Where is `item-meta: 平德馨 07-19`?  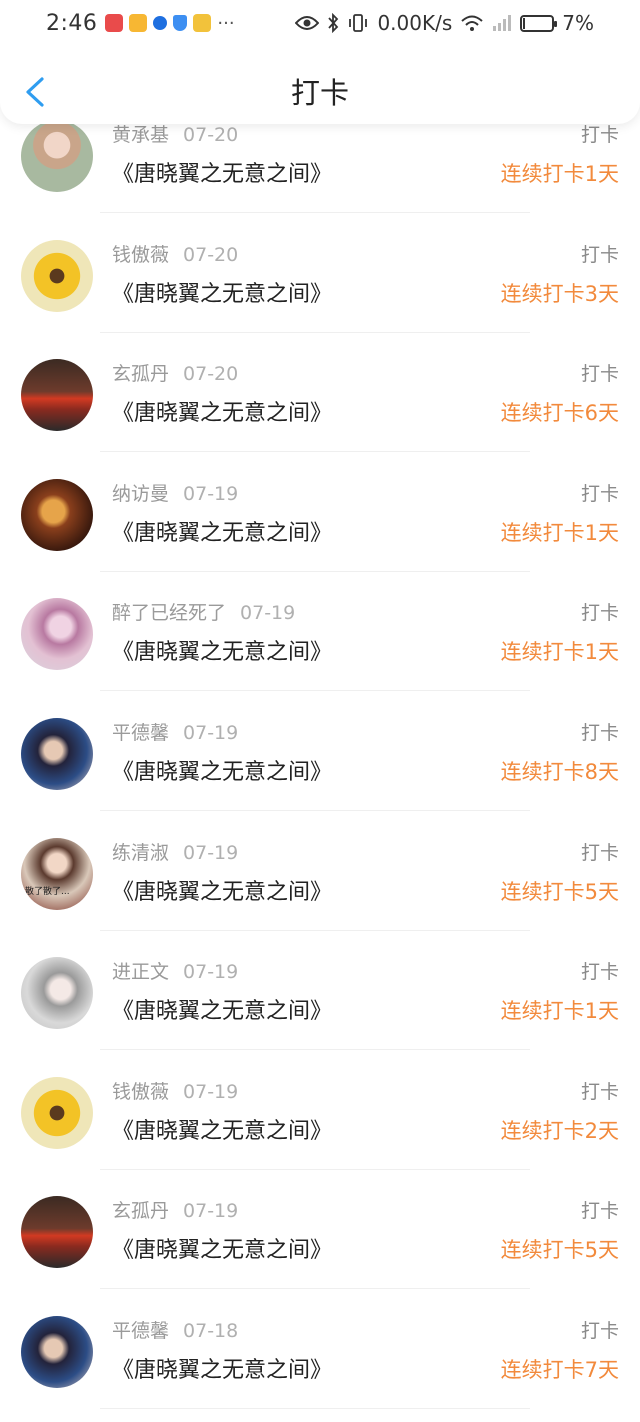
item-meta: 平德馨 07-19 is located at coordinates (175, 731).